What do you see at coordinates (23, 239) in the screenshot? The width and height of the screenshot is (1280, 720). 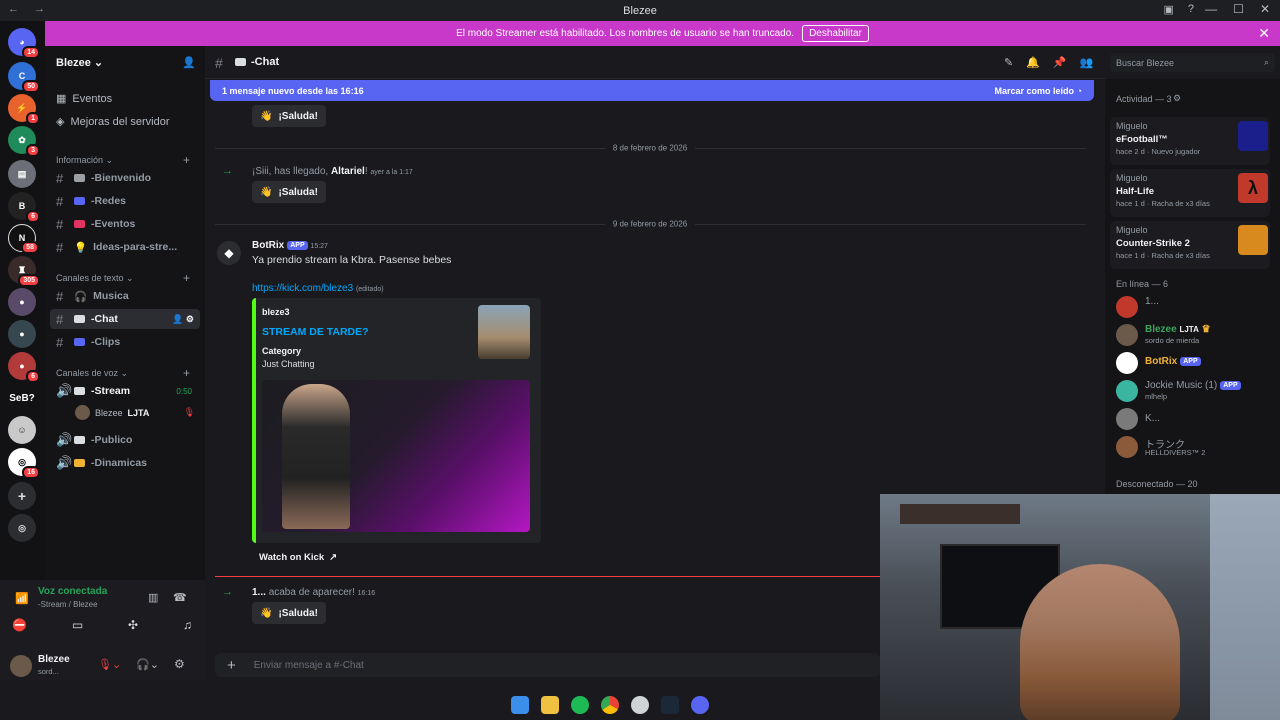 I see `server-icon: N 58` at bounding box center [23, 239].